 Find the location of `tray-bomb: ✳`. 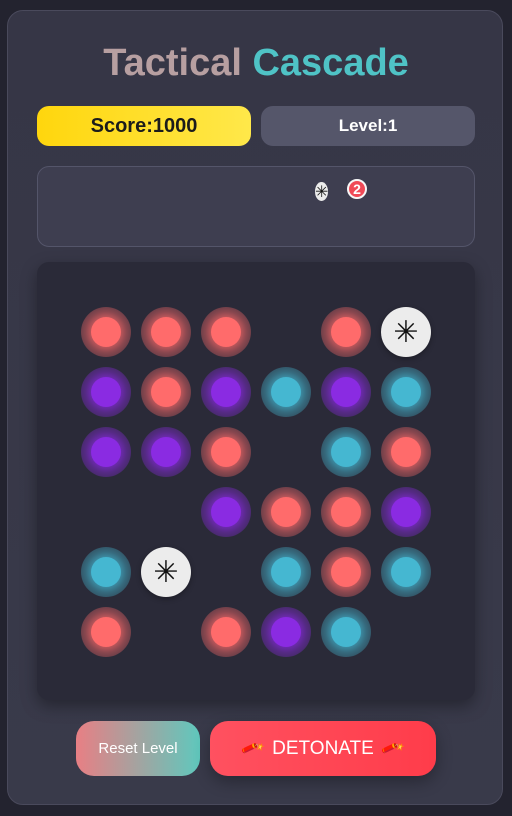

tray-bomb: ✳ is located at coordinates (322, 191).